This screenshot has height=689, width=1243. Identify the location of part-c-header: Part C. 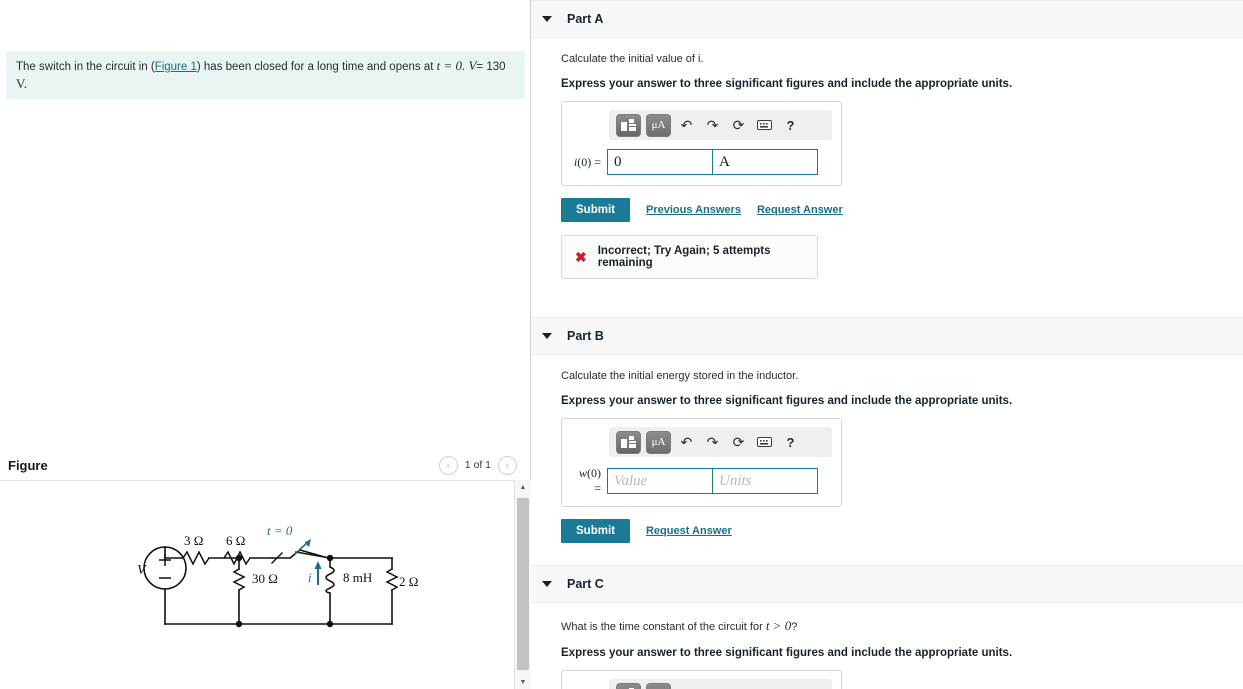
(887, 584).